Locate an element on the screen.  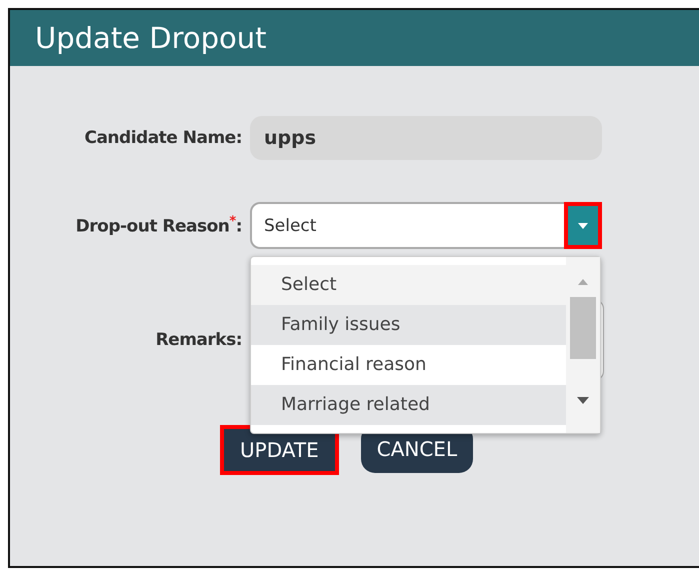
dropdown-option: Family issues is located at coordinates (408, 325).